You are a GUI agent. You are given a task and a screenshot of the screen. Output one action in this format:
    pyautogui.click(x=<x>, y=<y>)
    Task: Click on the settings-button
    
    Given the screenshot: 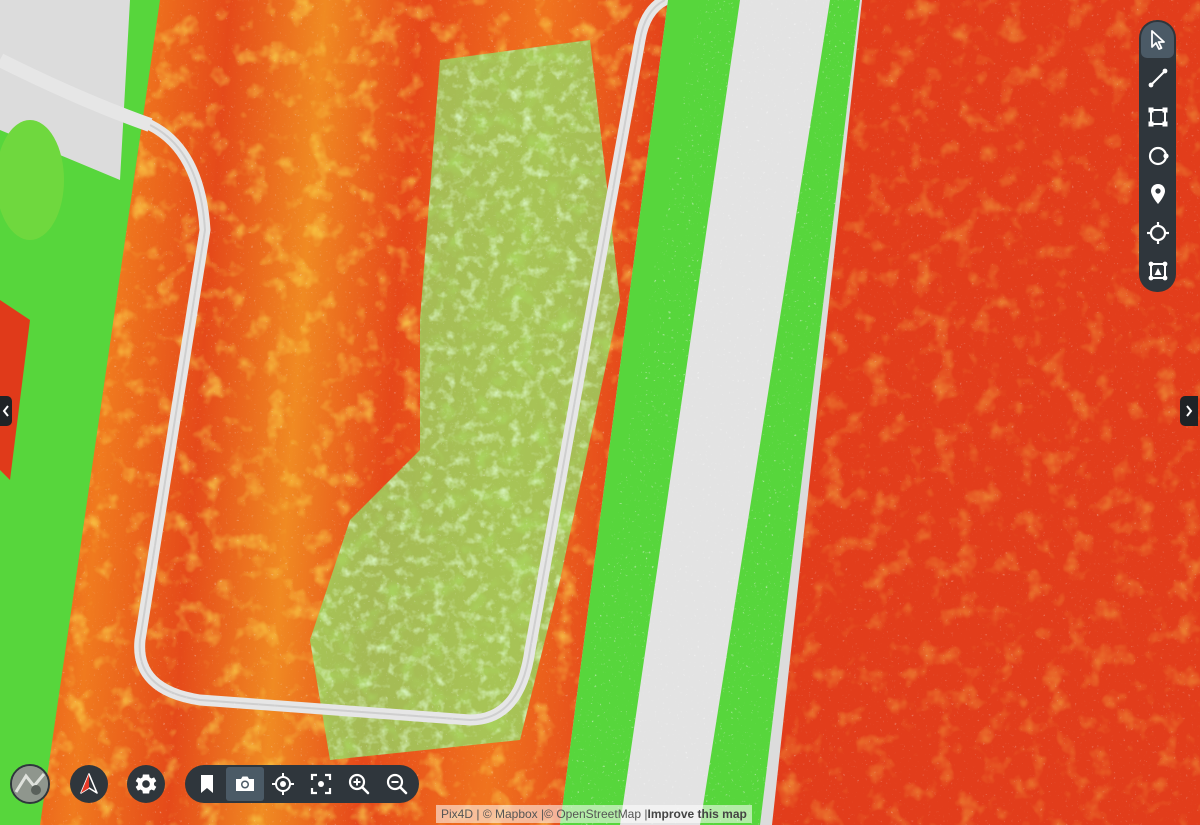 What is the action you would take?
    pyautogui.click(x=146, y=784)
    